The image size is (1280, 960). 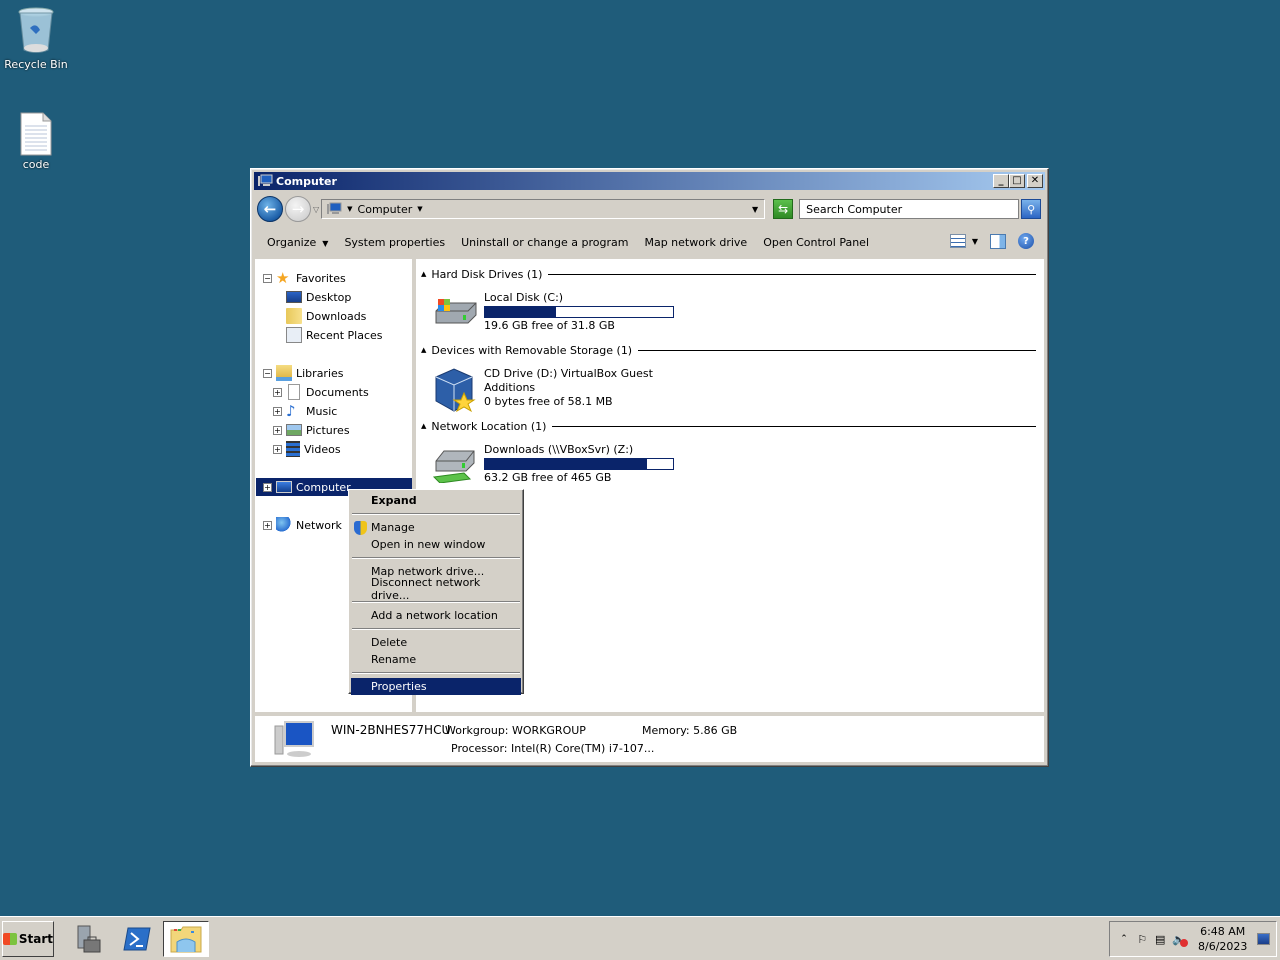 I want to click on tree-item-pictures: + Pictures, so click(x=311, y=430).